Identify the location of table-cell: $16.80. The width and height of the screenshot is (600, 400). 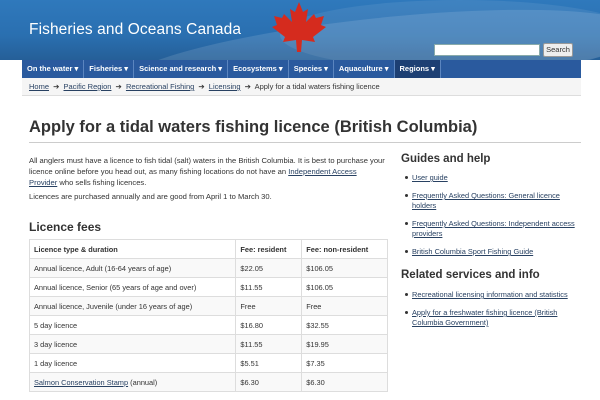
(269, 325).